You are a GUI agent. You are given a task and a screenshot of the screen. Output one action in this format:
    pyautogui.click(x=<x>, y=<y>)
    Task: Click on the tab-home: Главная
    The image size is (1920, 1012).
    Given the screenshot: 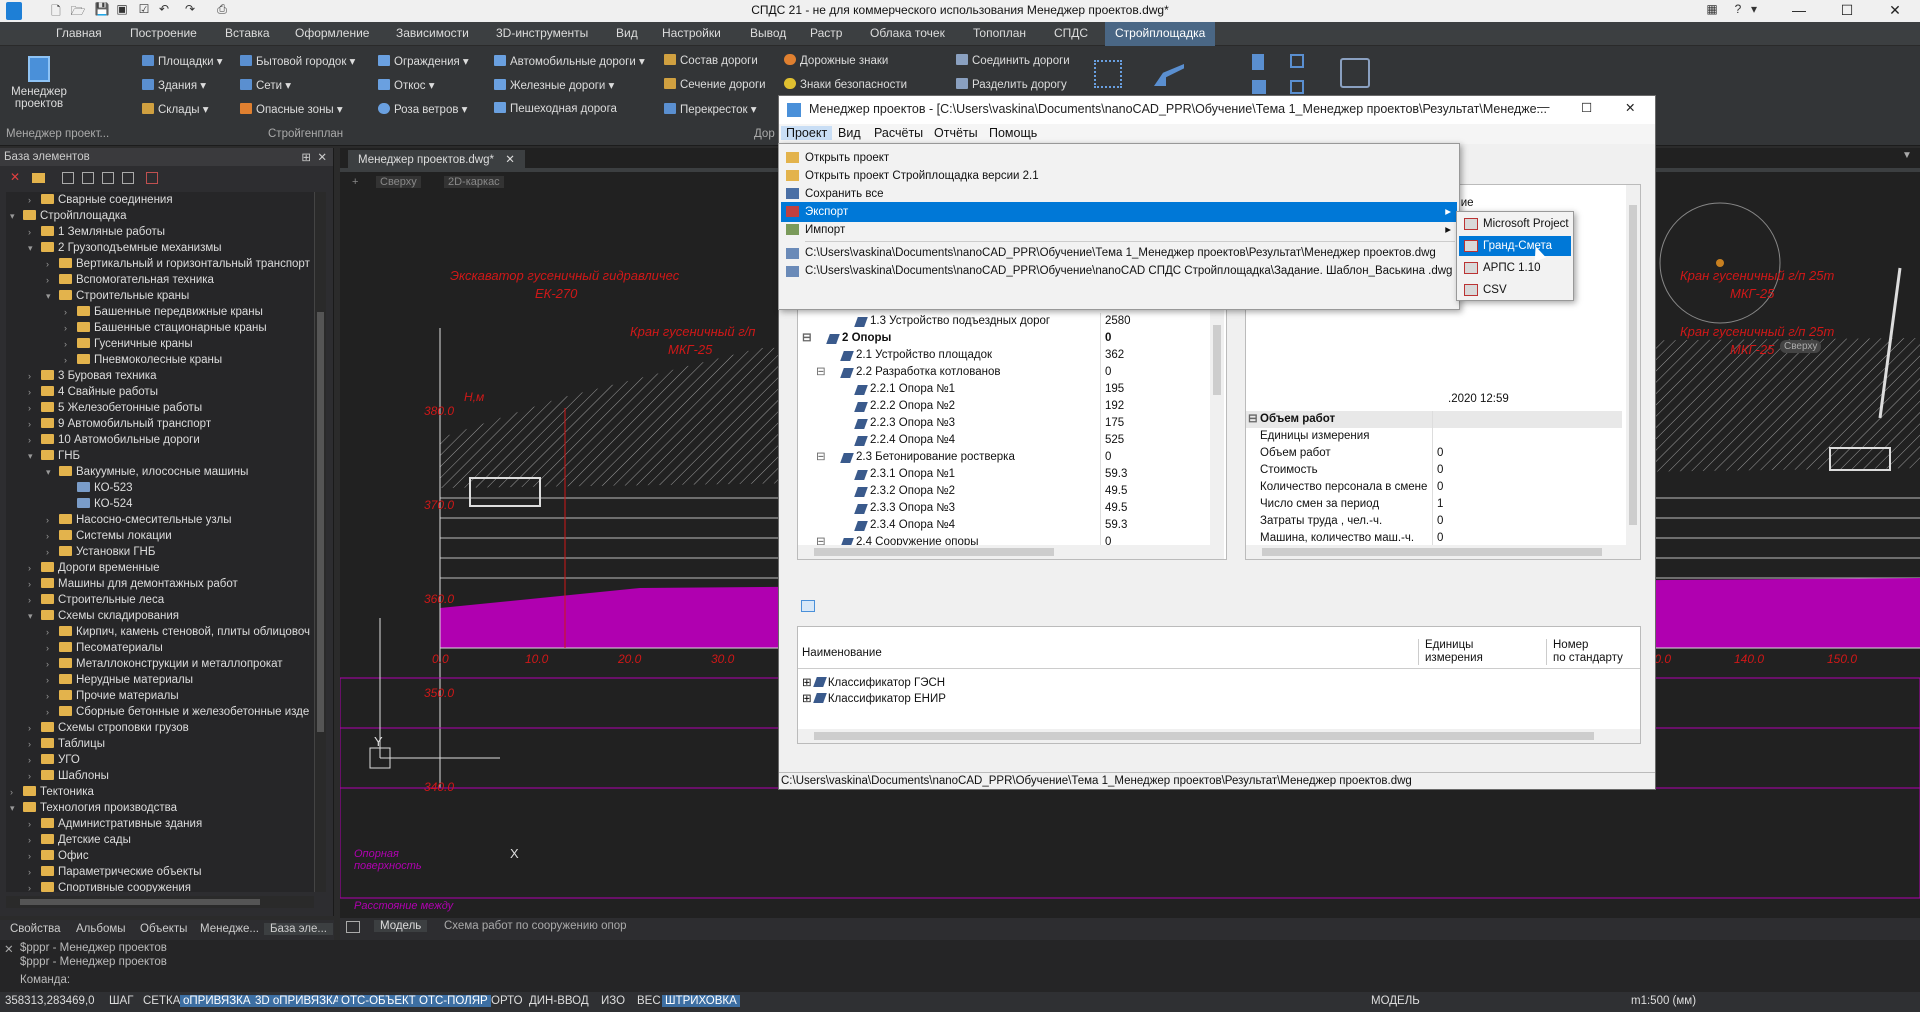 What is the action you would take?
    pyautogui.click(x=79, y=33)
    